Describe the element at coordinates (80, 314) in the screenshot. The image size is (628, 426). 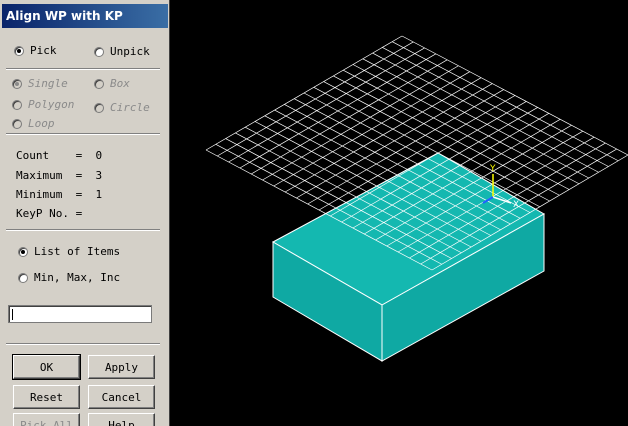
I see `entry-input` at that location.